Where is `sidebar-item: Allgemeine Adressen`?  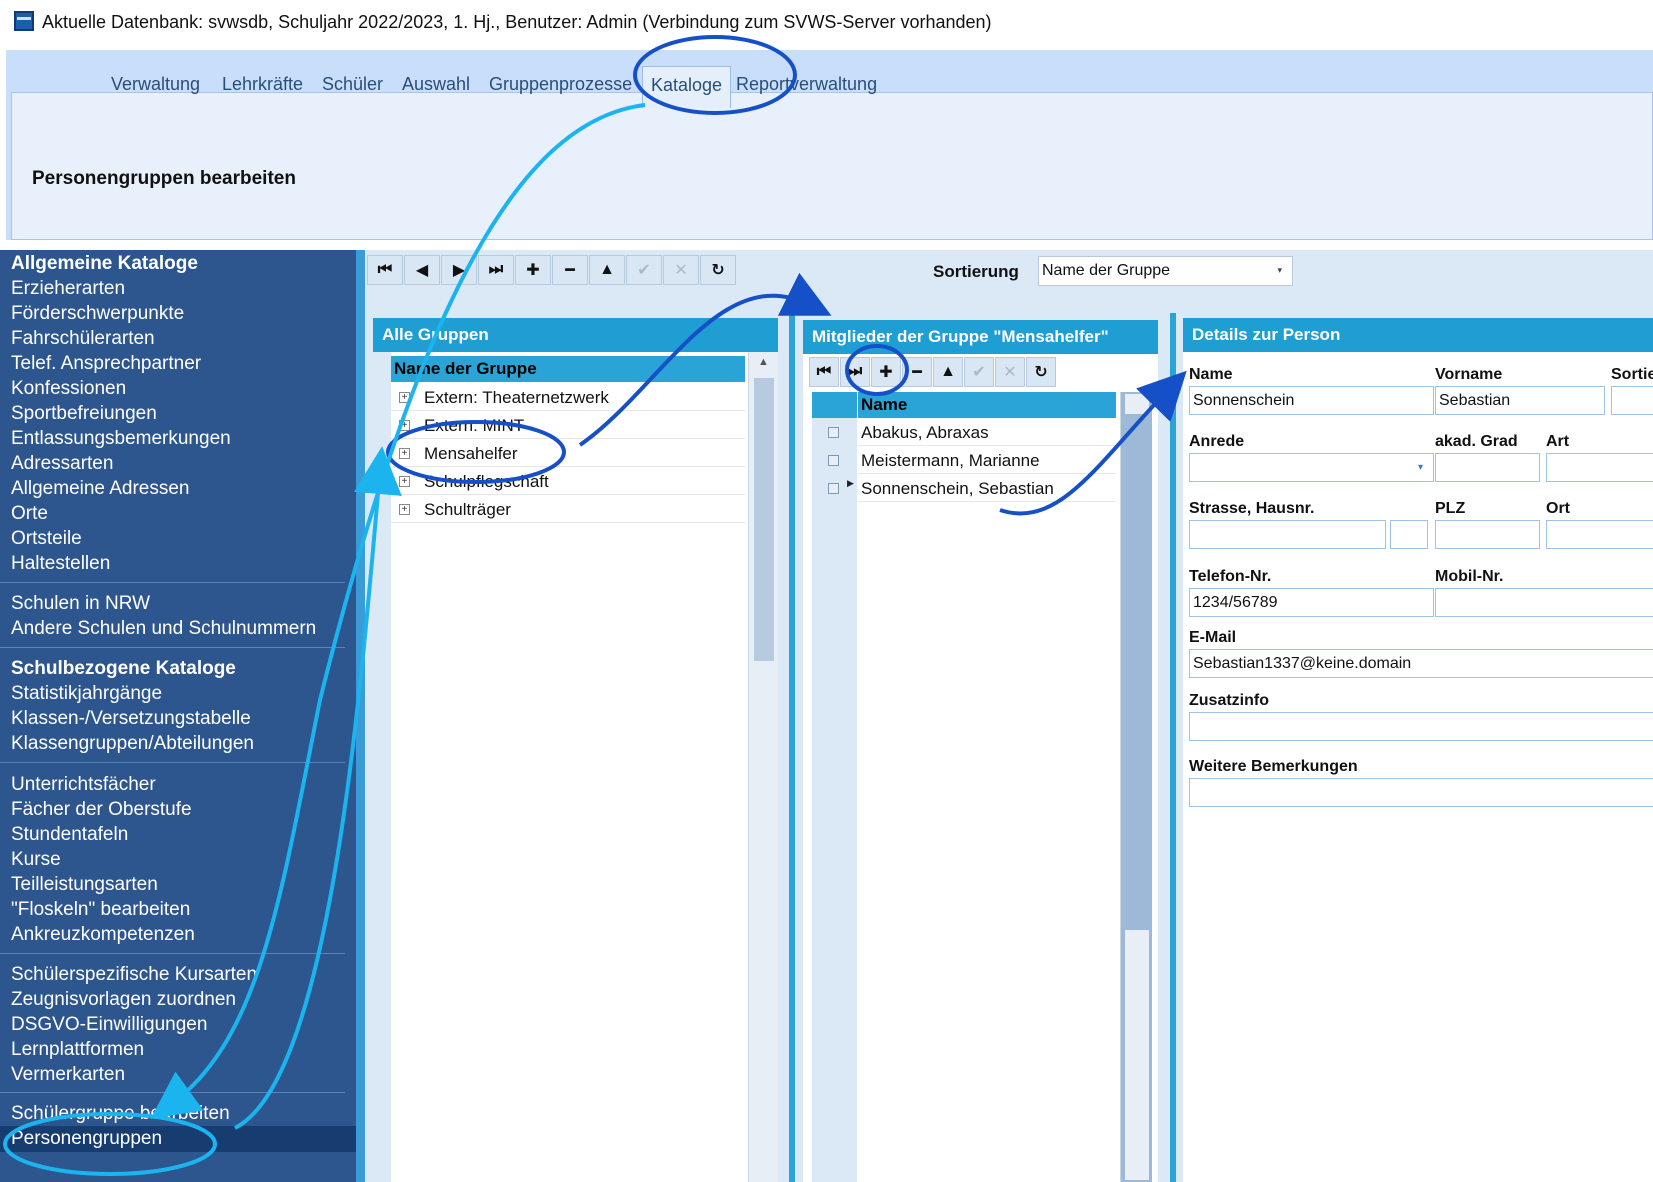 sidebar-item: Allgemeine Adressen is located at coordinates (100, 489).